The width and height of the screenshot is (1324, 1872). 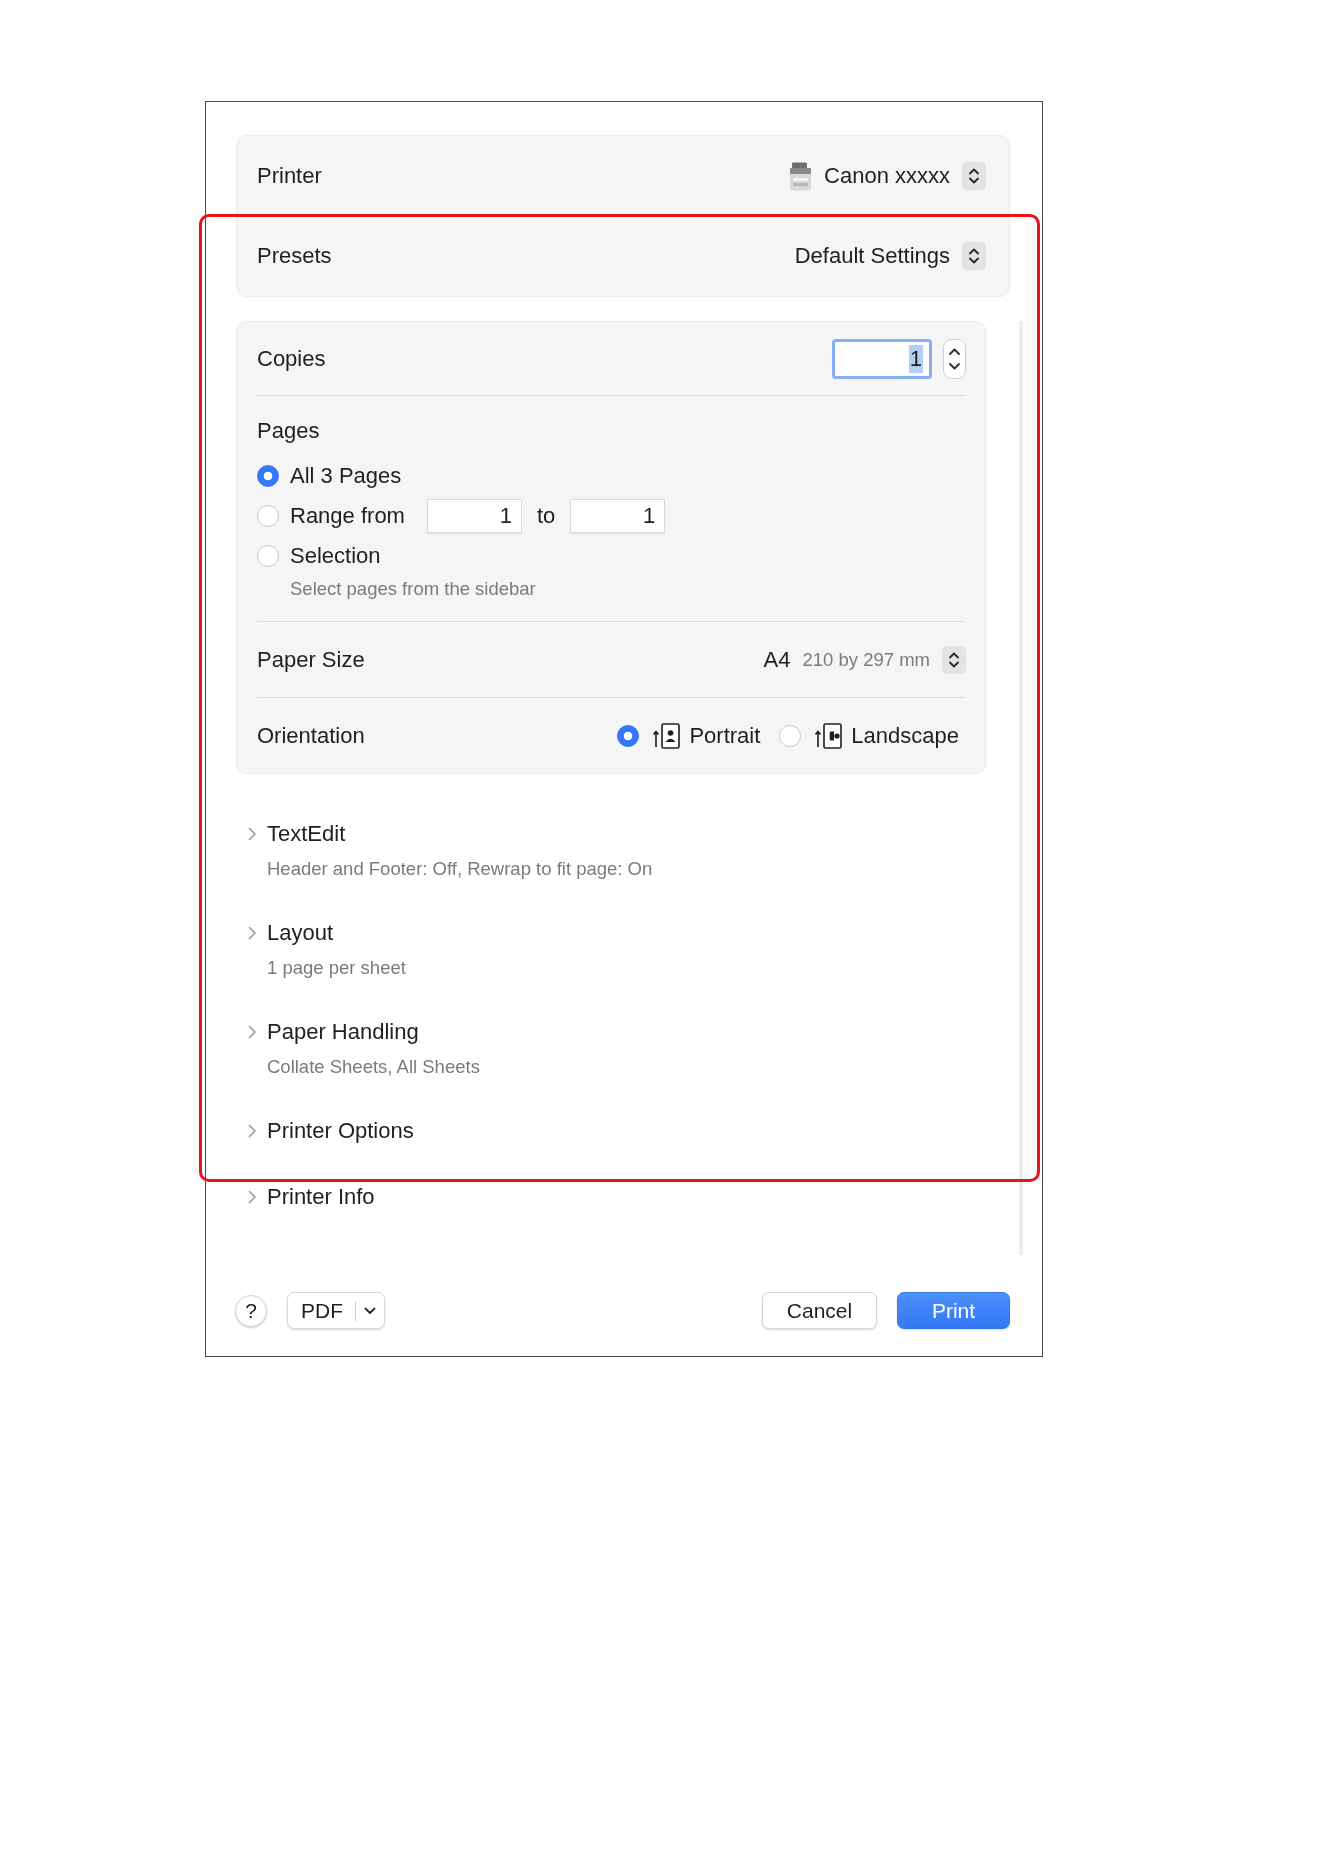 I want to click on section-title: Printer Options, so click(x=626, y=1131).